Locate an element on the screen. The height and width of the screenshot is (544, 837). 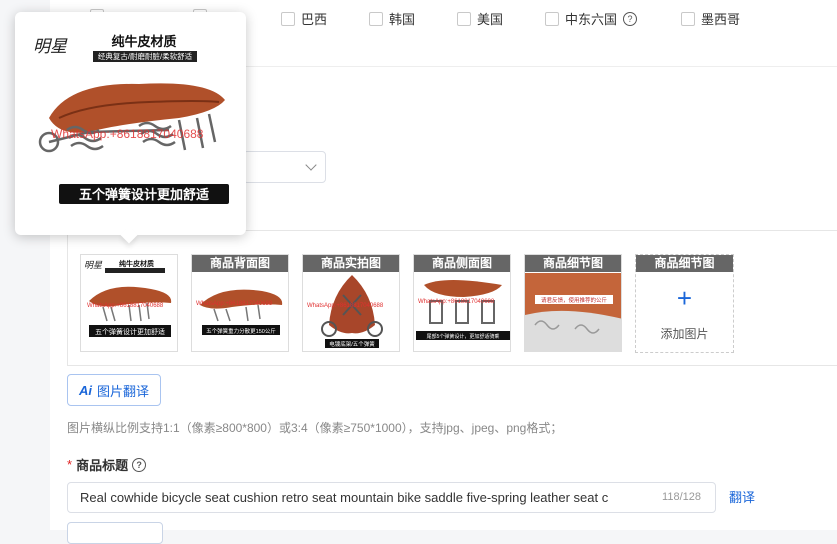
svg-text: 纯牛皮材质 is located at coordinates (136, 263).